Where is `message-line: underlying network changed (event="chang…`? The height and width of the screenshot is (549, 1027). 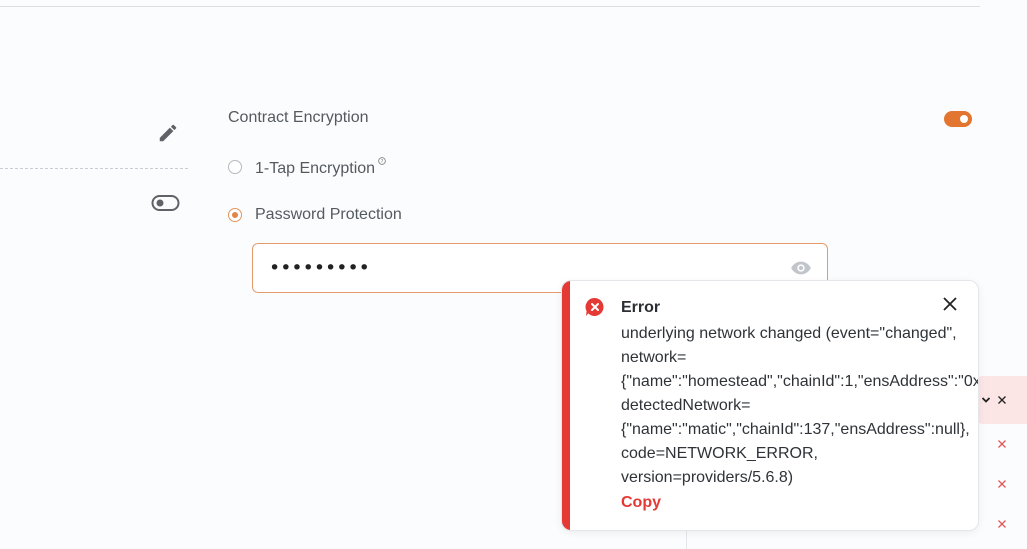
message-line: underlying network changed (event="chang… is located at coordinates (789, 333).